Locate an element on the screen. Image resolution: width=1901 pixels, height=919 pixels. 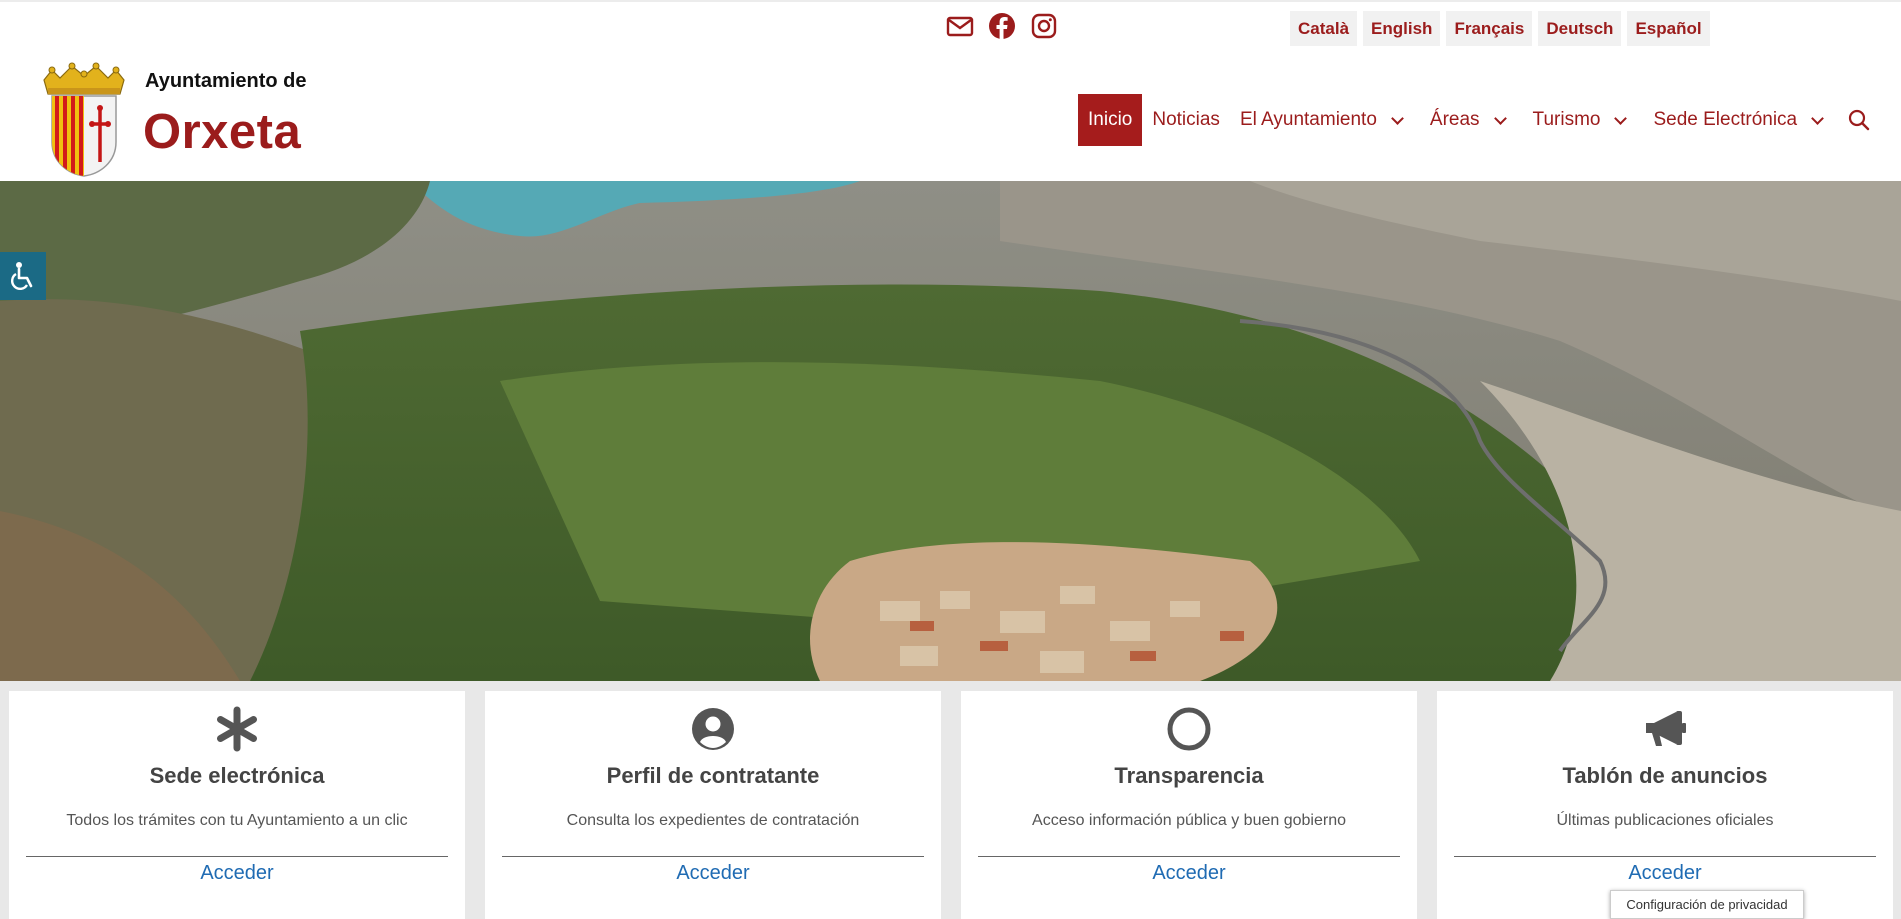
card-description: Últimas publicaciones oficiales is located at coordinates (1665, 820).